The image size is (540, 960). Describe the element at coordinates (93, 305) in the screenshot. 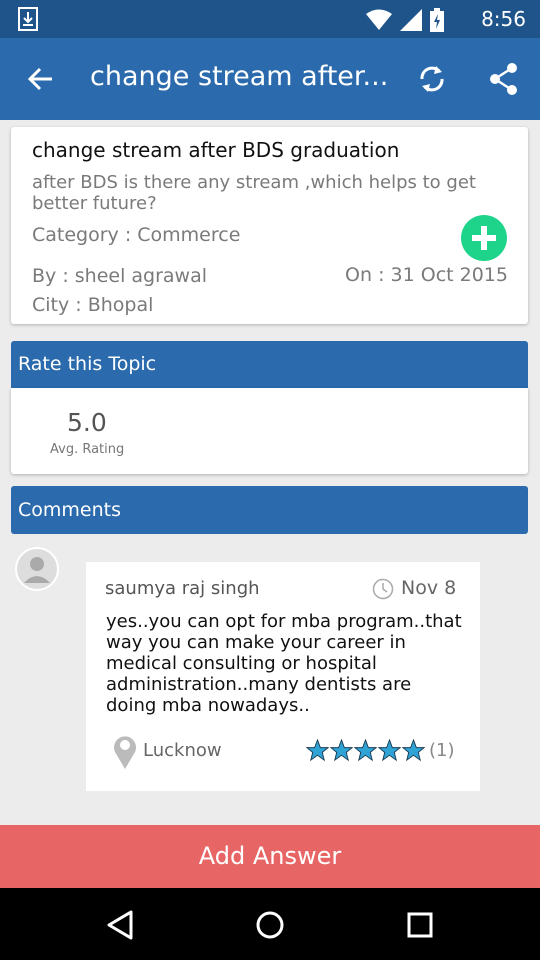

I see `question-city: City : Bhopal` at that location.